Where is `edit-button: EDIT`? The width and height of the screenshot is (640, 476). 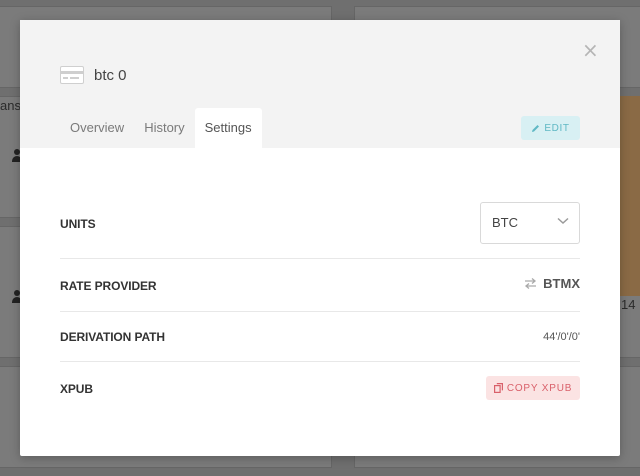
edit-button: EDIT is located at coordinates (550, 128).